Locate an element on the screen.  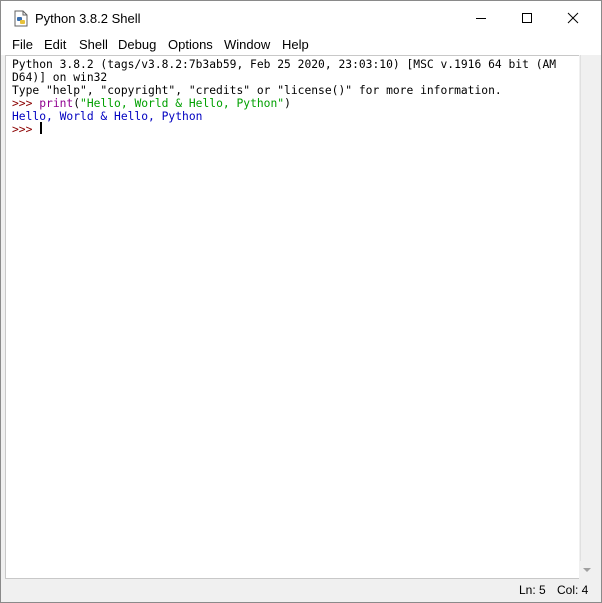
scrollbar-thumb is located at coordinates (588, 308).